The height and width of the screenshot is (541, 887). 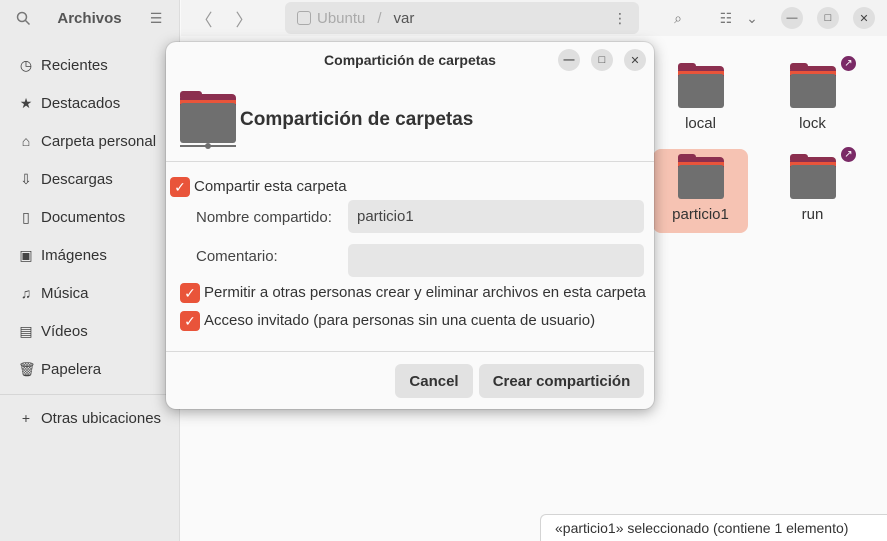 I want to click on download-icon: ⇩, so click(x=26, y=178).